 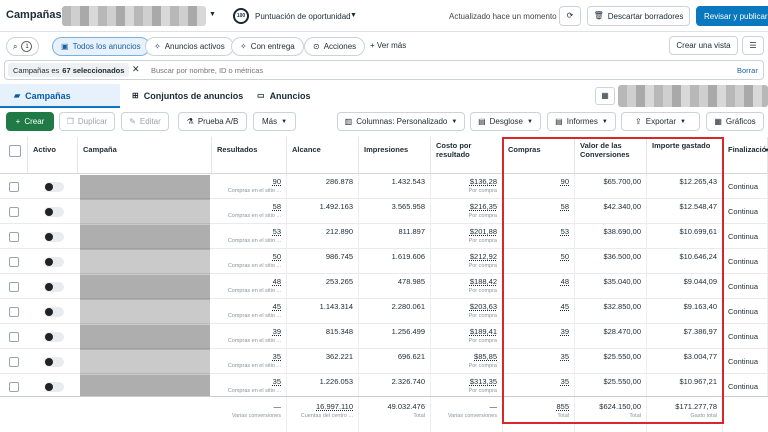 What do you see at coordinates (87, 121) in the screenshot?
I see `duplicate-button: ❐ Duplicar` at bounding box center [87, 121].